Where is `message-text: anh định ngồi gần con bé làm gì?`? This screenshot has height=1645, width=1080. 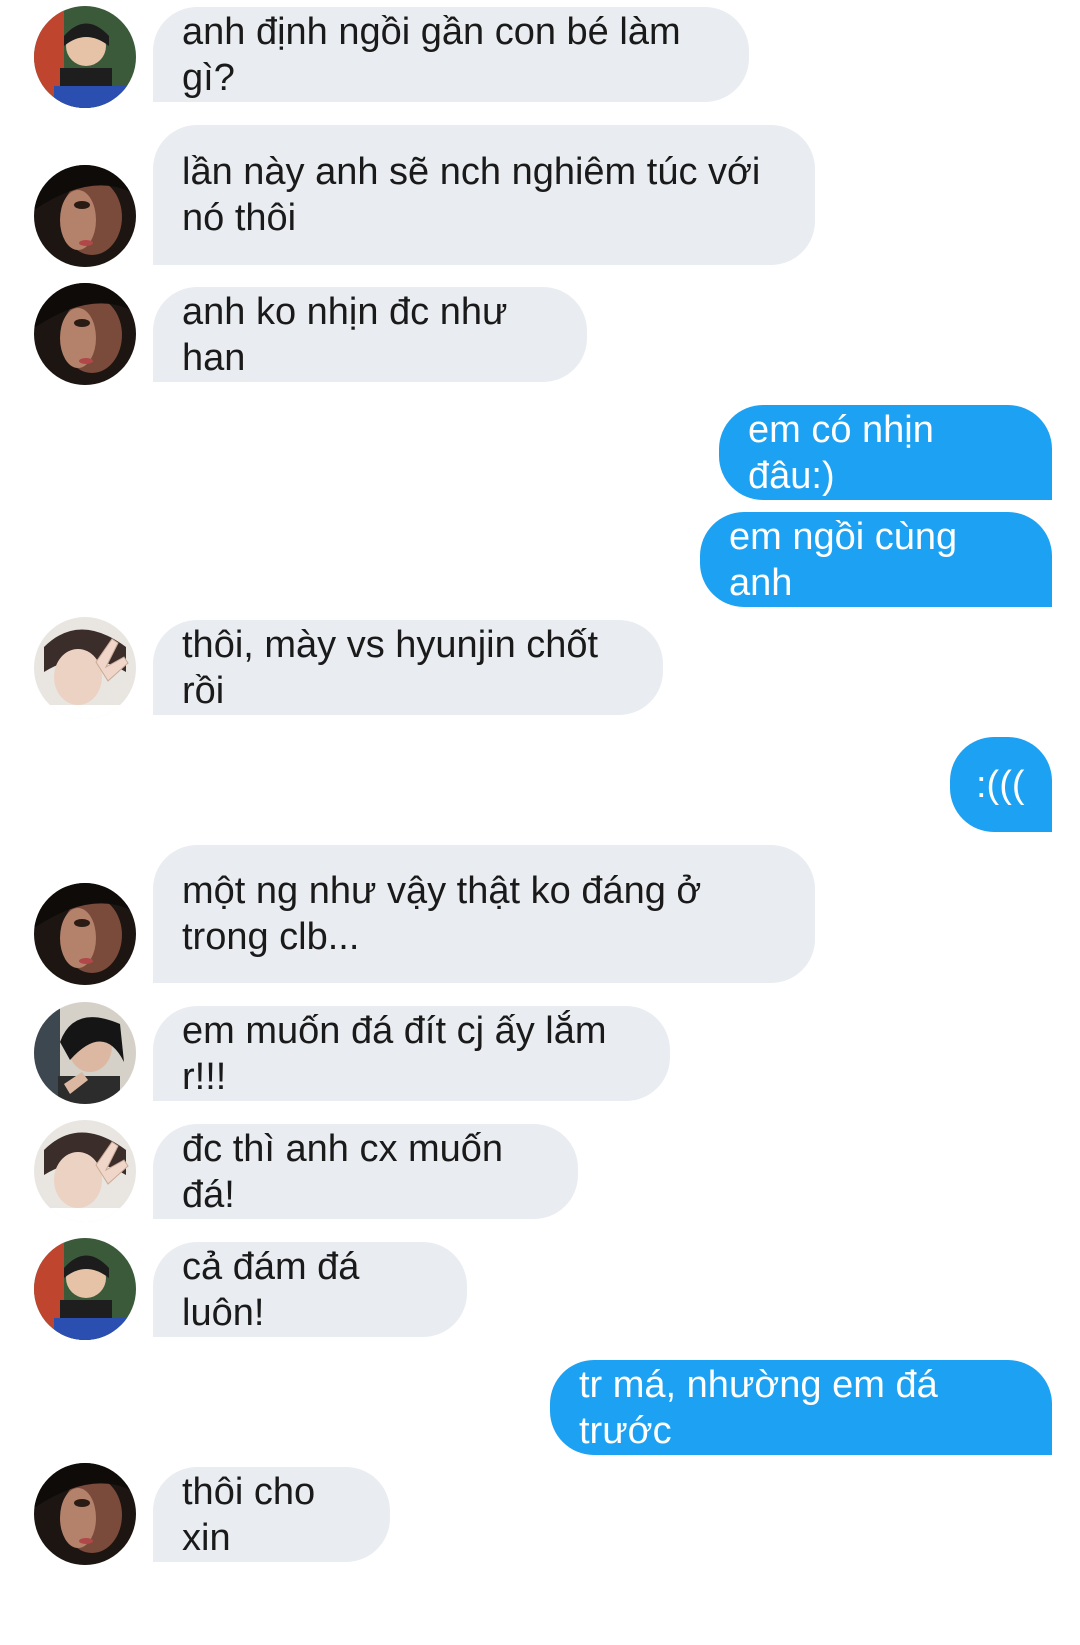 message-text: anh định ngồi gần con bé làm gì? is located at coordinates (431, 54).